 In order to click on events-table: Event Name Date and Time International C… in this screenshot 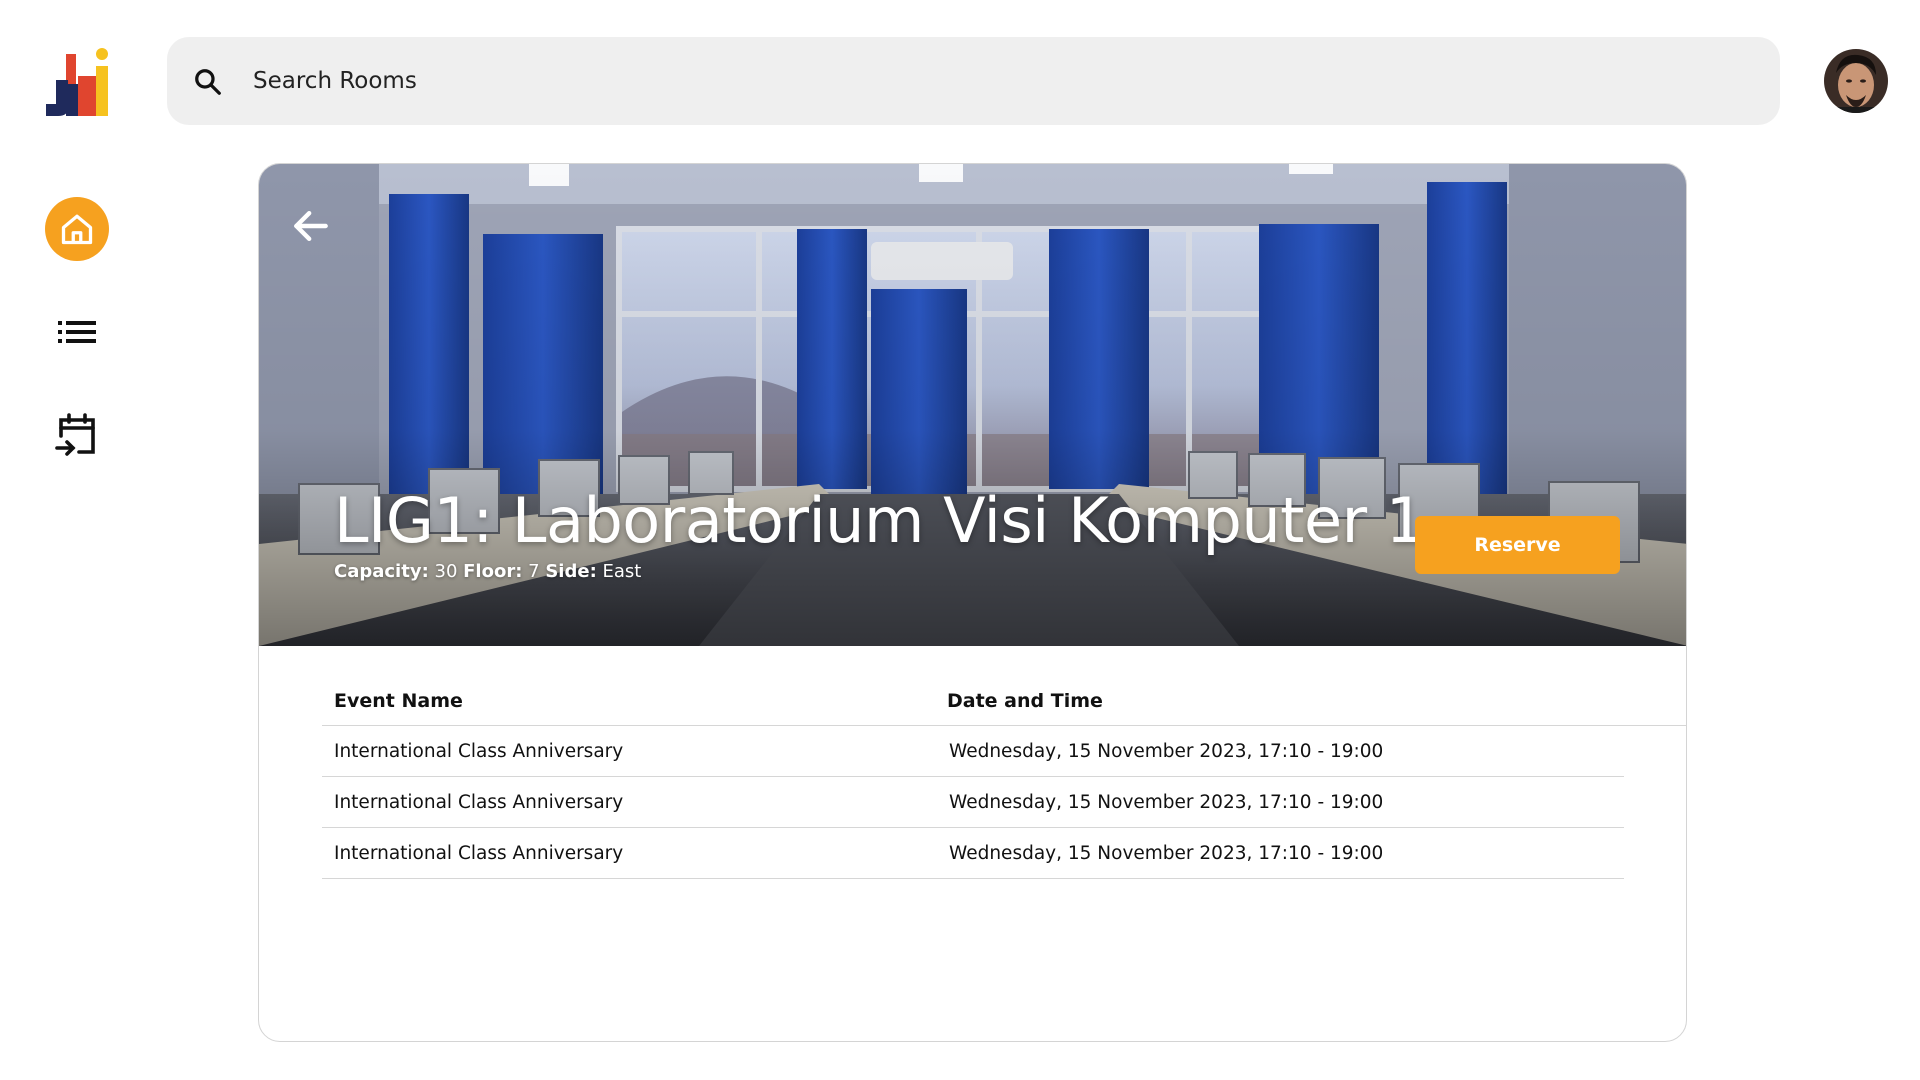, I will do `click(1004, 777)`.